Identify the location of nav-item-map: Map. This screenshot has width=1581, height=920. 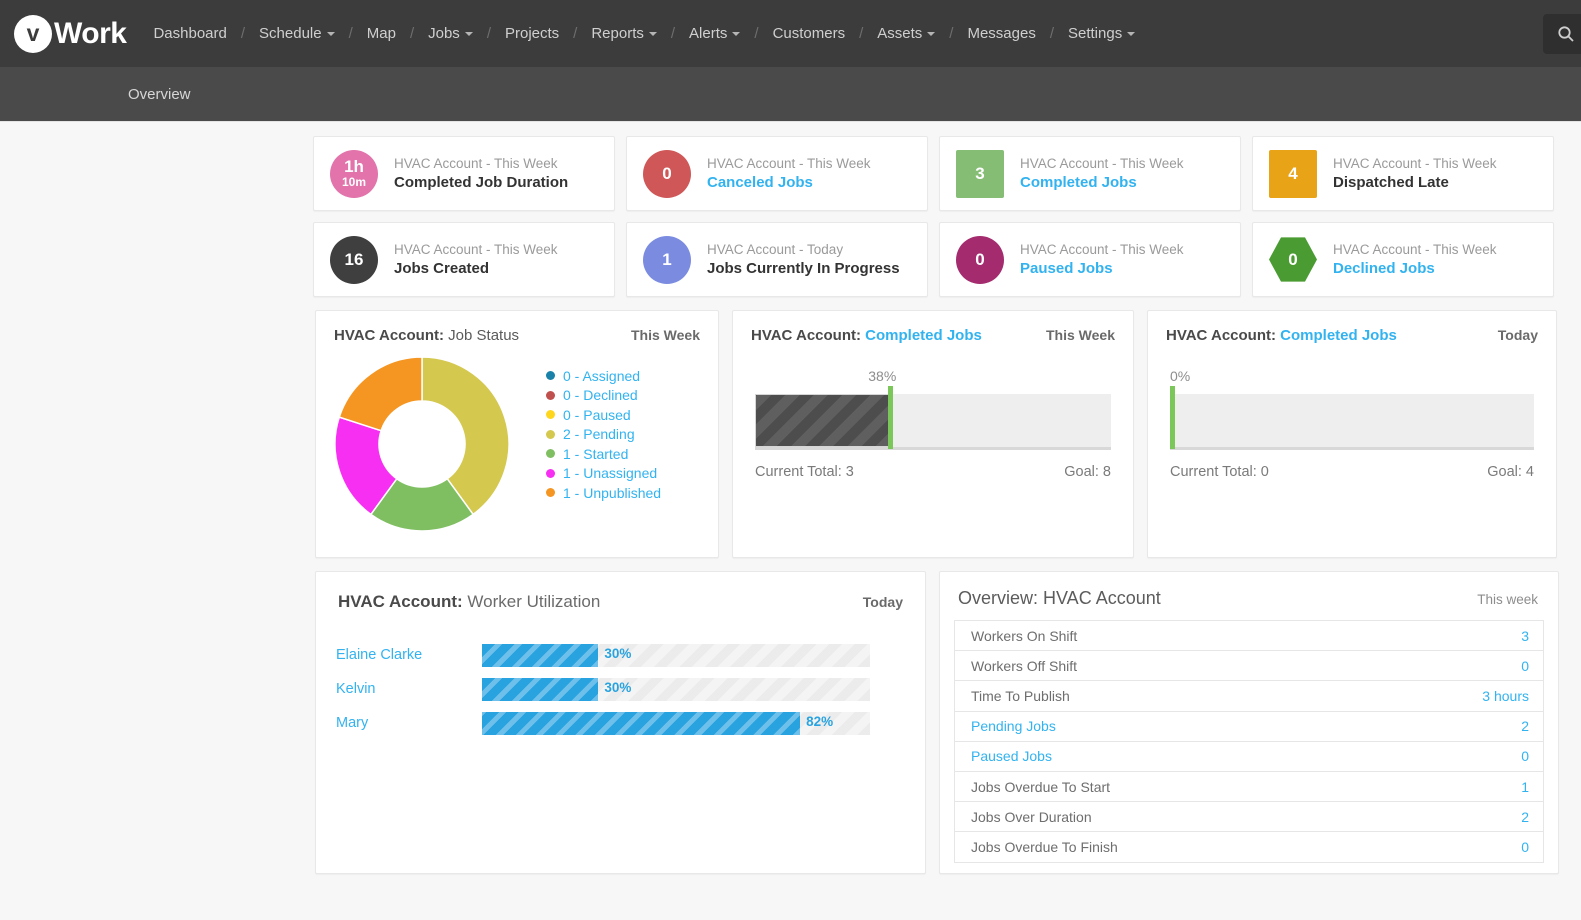
(381, 33).